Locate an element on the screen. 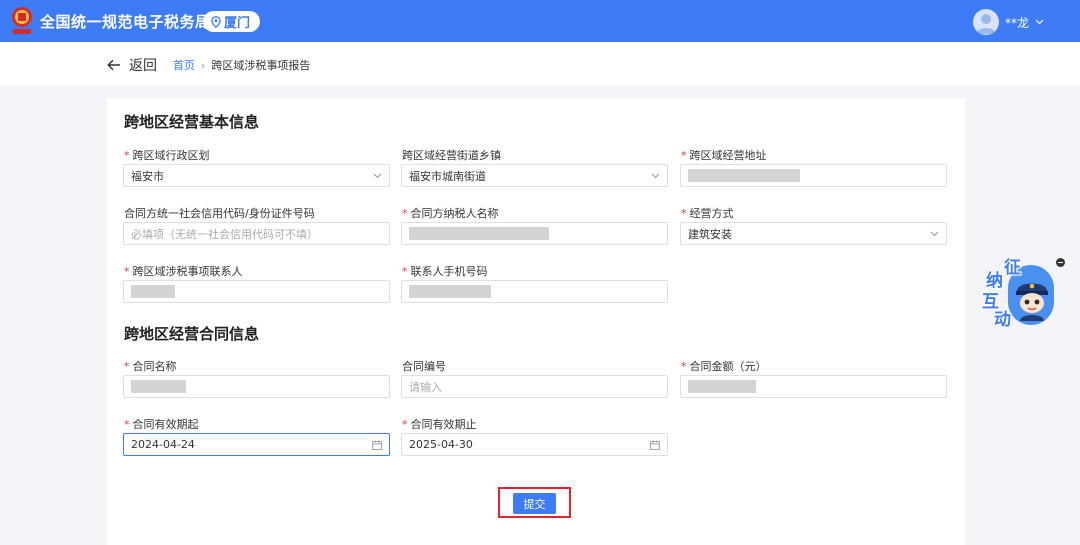  user-avatar-icon is located at coordinates (985, 24).